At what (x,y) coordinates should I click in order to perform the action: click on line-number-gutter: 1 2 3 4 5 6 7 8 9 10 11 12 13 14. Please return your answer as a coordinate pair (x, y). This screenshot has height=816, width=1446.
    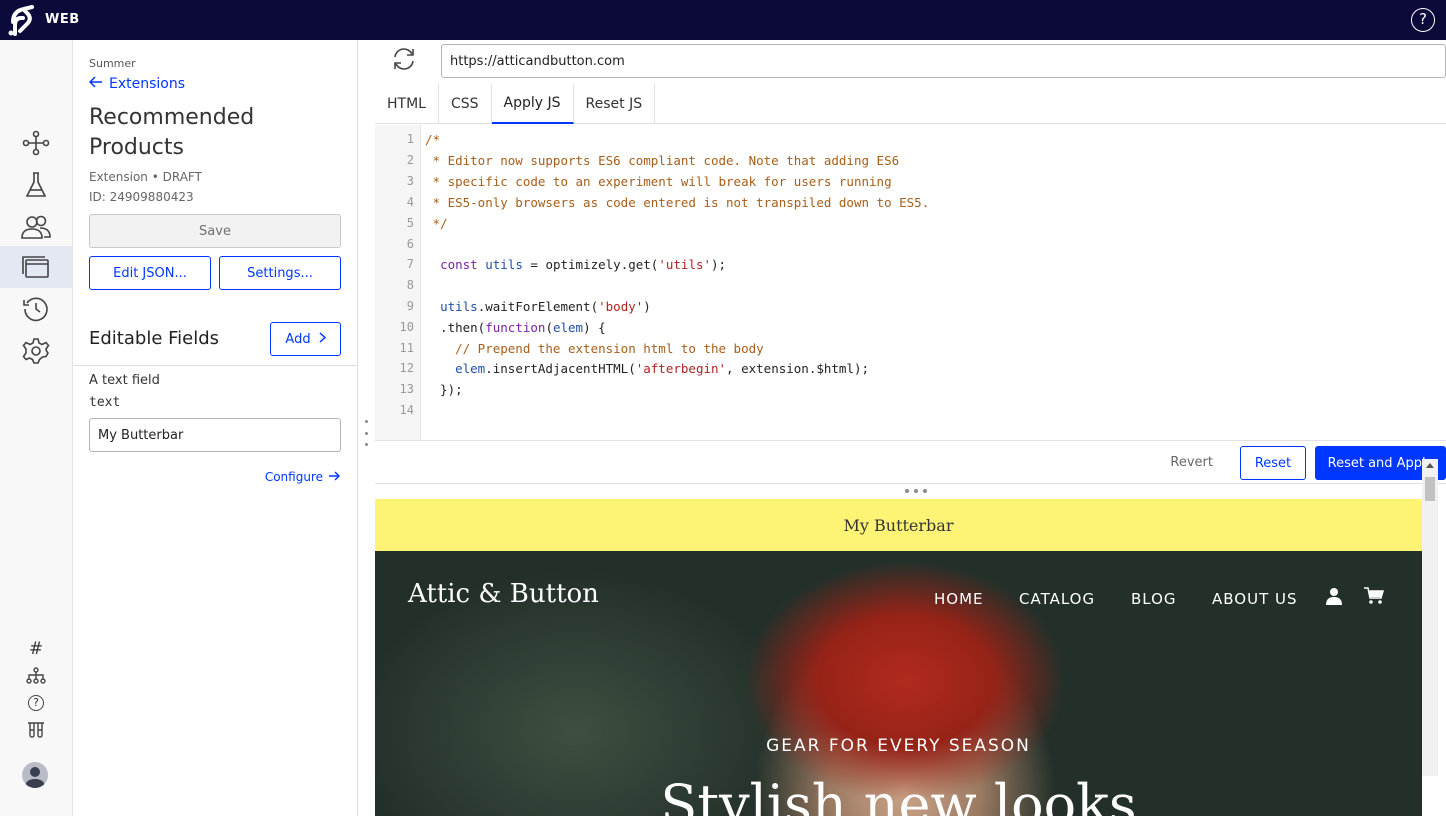
    Looking at the image, I should click on (398, 282).